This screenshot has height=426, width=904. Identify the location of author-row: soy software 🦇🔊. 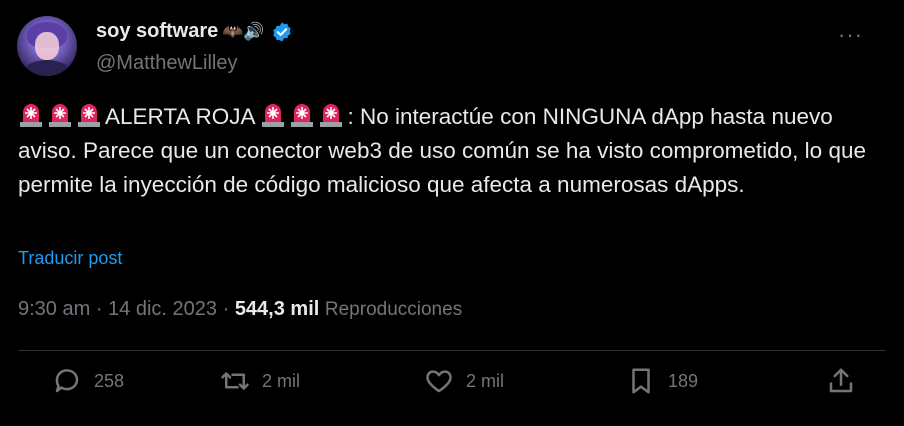
(194, 31).